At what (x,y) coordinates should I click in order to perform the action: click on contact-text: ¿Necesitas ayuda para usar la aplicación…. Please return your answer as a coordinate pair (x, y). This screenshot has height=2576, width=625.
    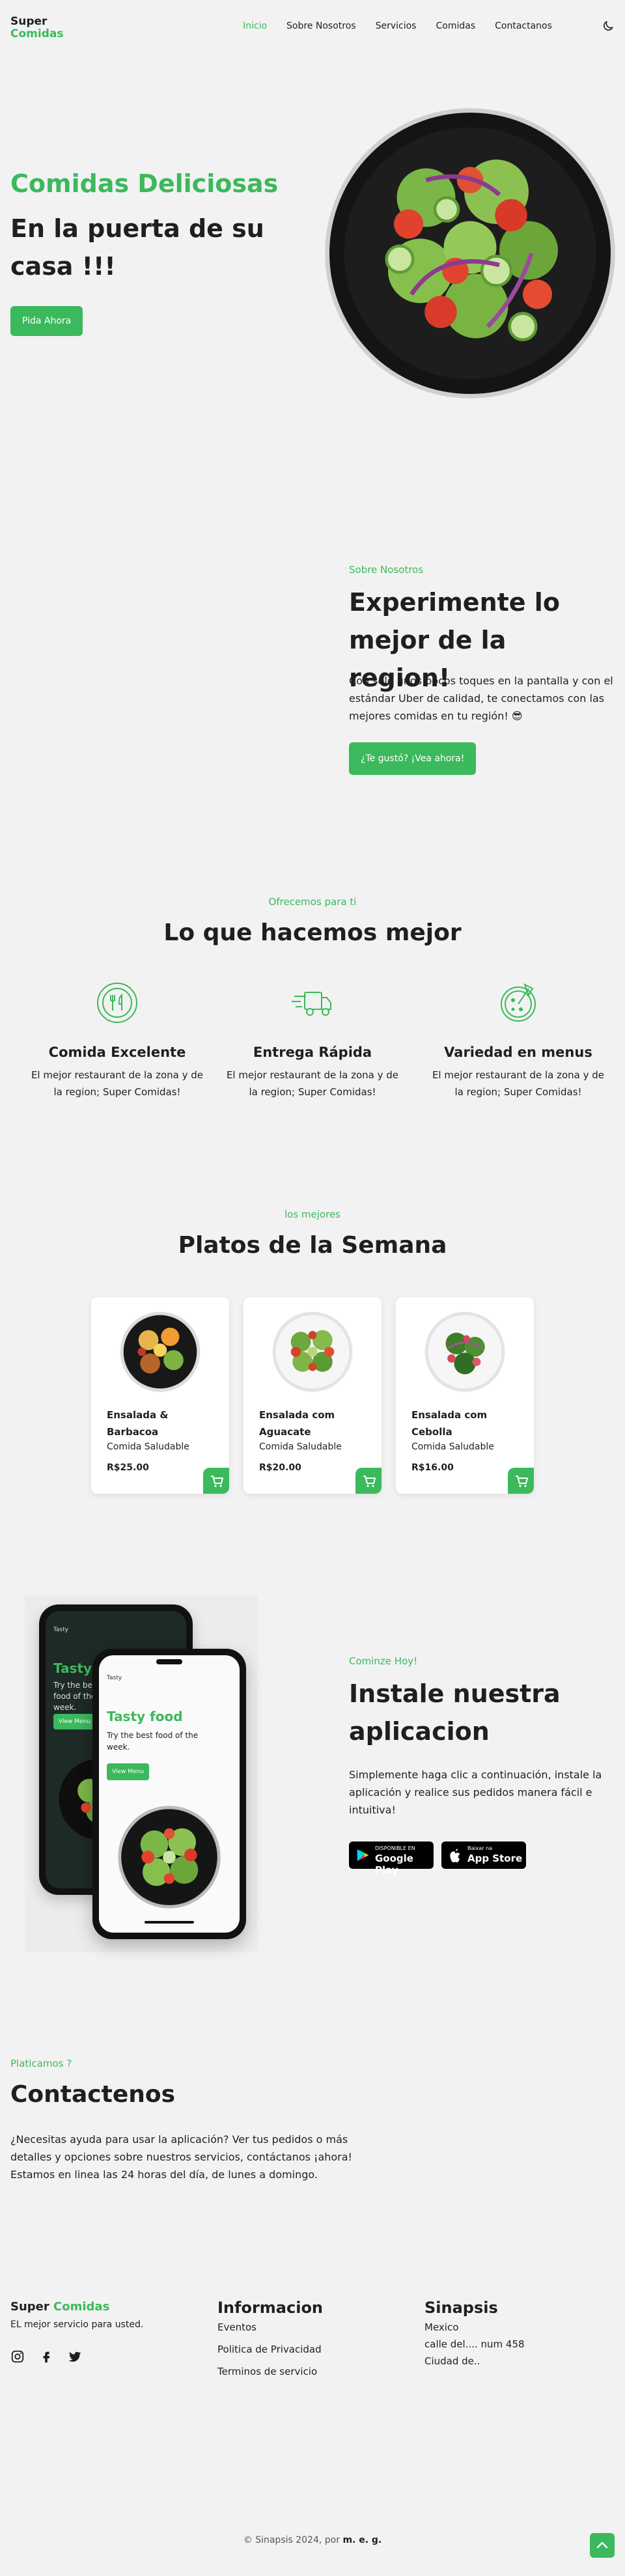
    Looking at the image, I should click on (181, 2157).